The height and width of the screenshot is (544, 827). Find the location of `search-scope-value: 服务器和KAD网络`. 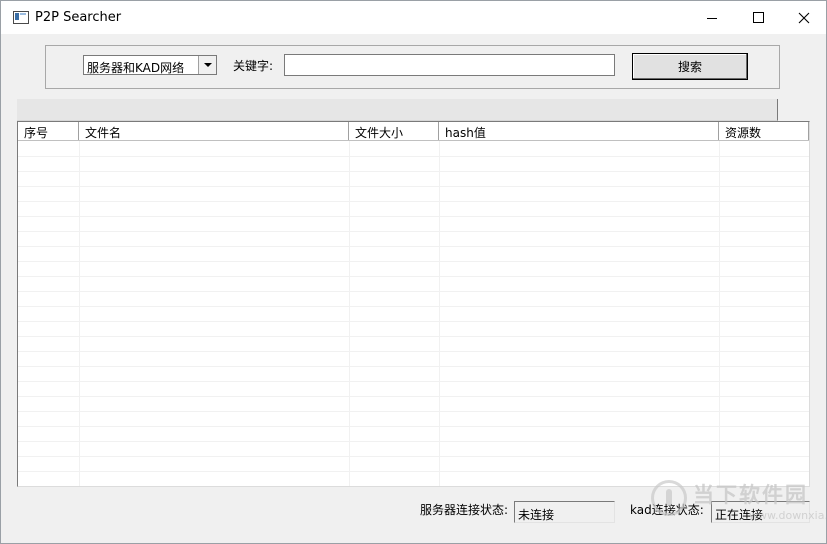

search-scope-value: 服务器和KAD网络 is located at coordinates (136, 68).